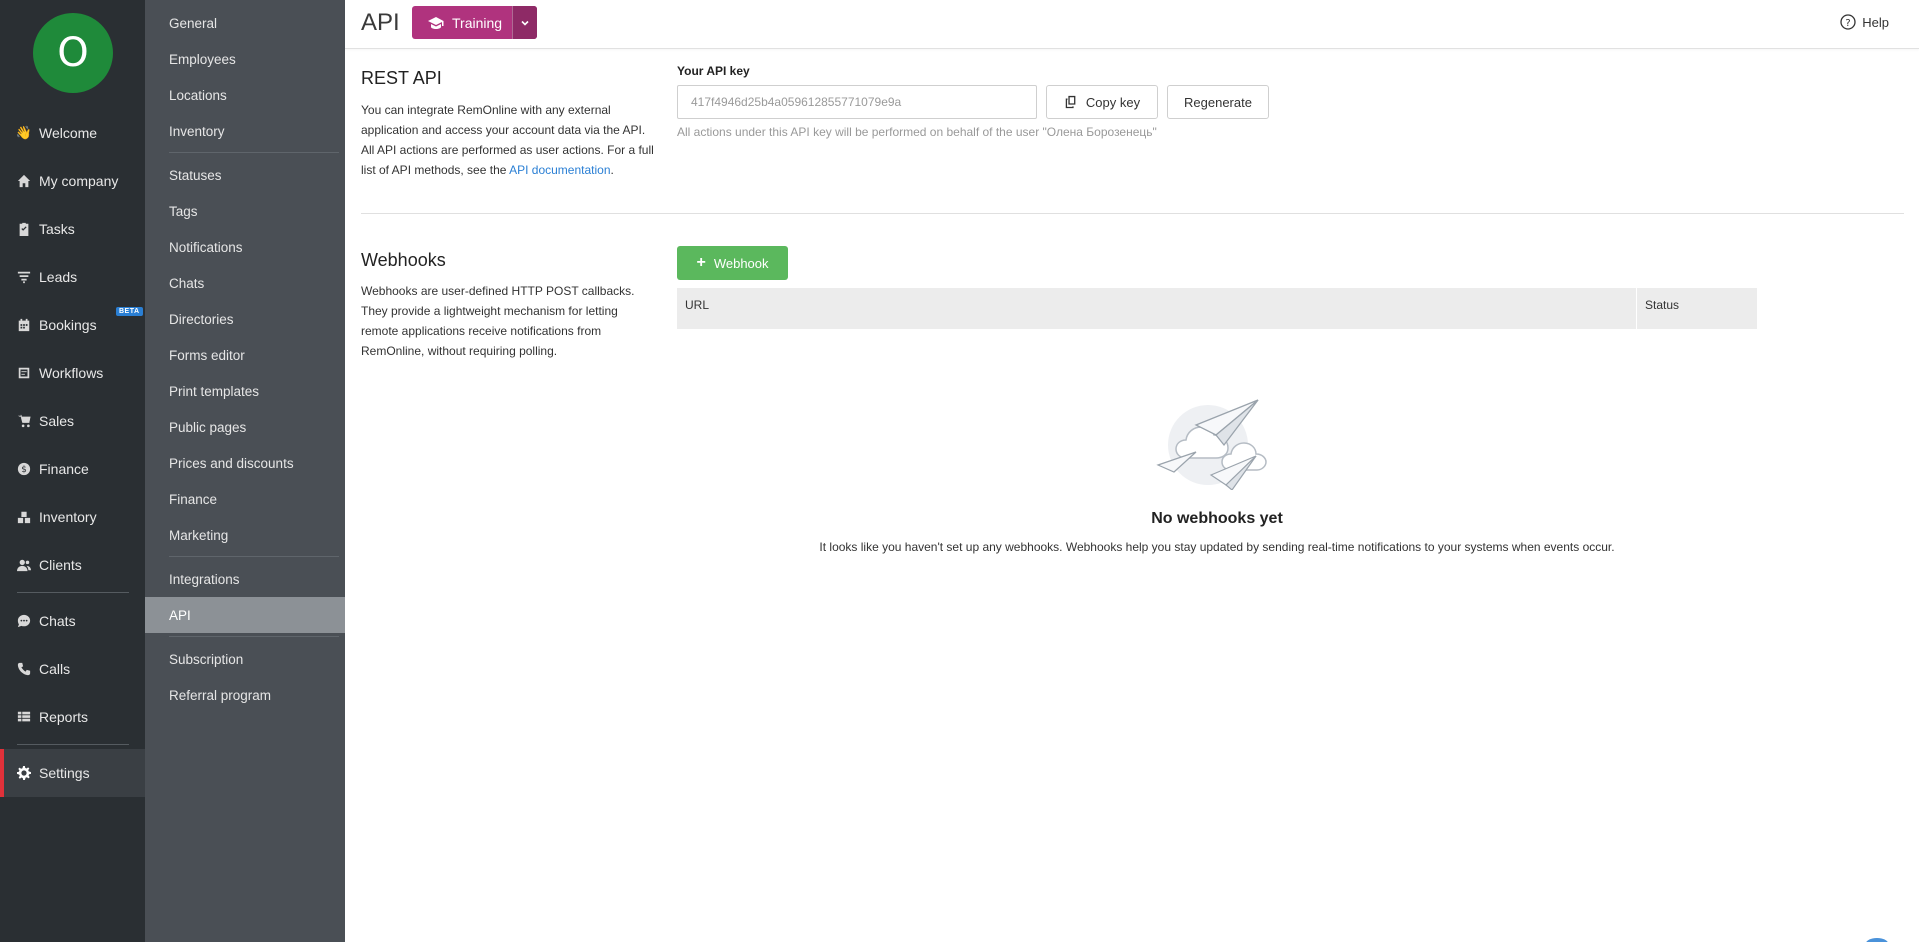 The image size is (1919, 942). Describe the element at coordinates (796, 102) in the screenshot. I see `api-key-value: 417f4946d25b4a059612855771079e9a` at that location.